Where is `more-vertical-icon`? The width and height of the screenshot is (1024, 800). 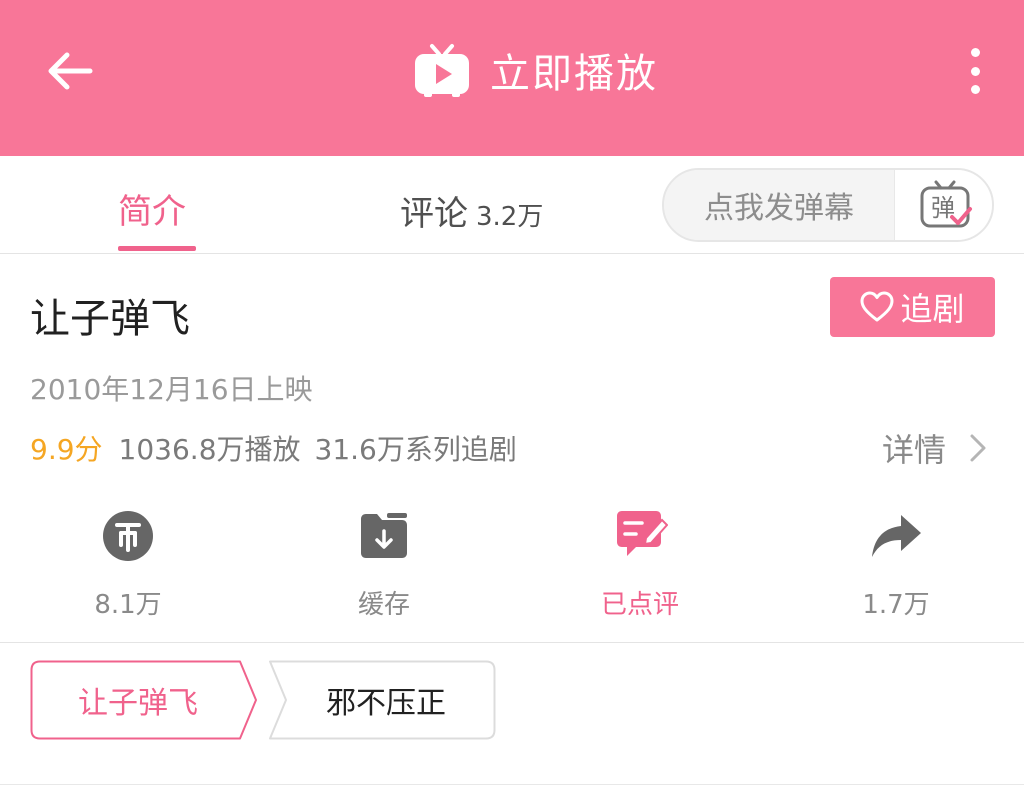 more-vertical-icon is located at coordinates (975, 52).